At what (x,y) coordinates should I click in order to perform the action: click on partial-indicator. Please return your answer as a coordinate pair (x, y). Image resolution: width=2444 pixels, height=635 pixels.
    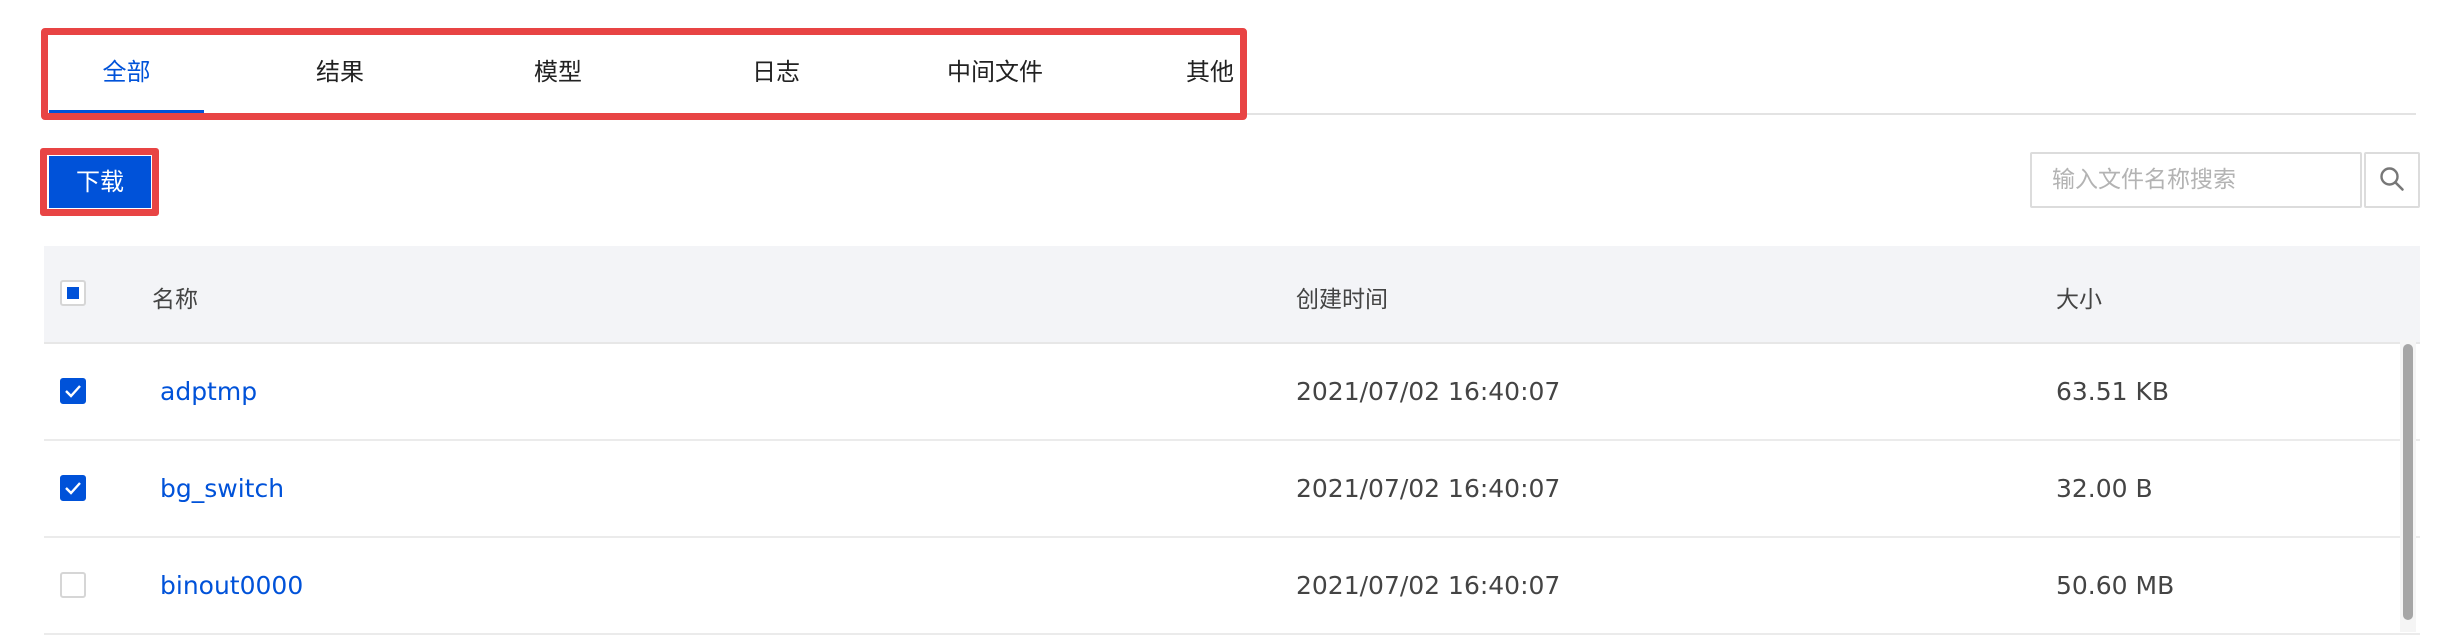
    Looking at the image, I should click on (73, 293).